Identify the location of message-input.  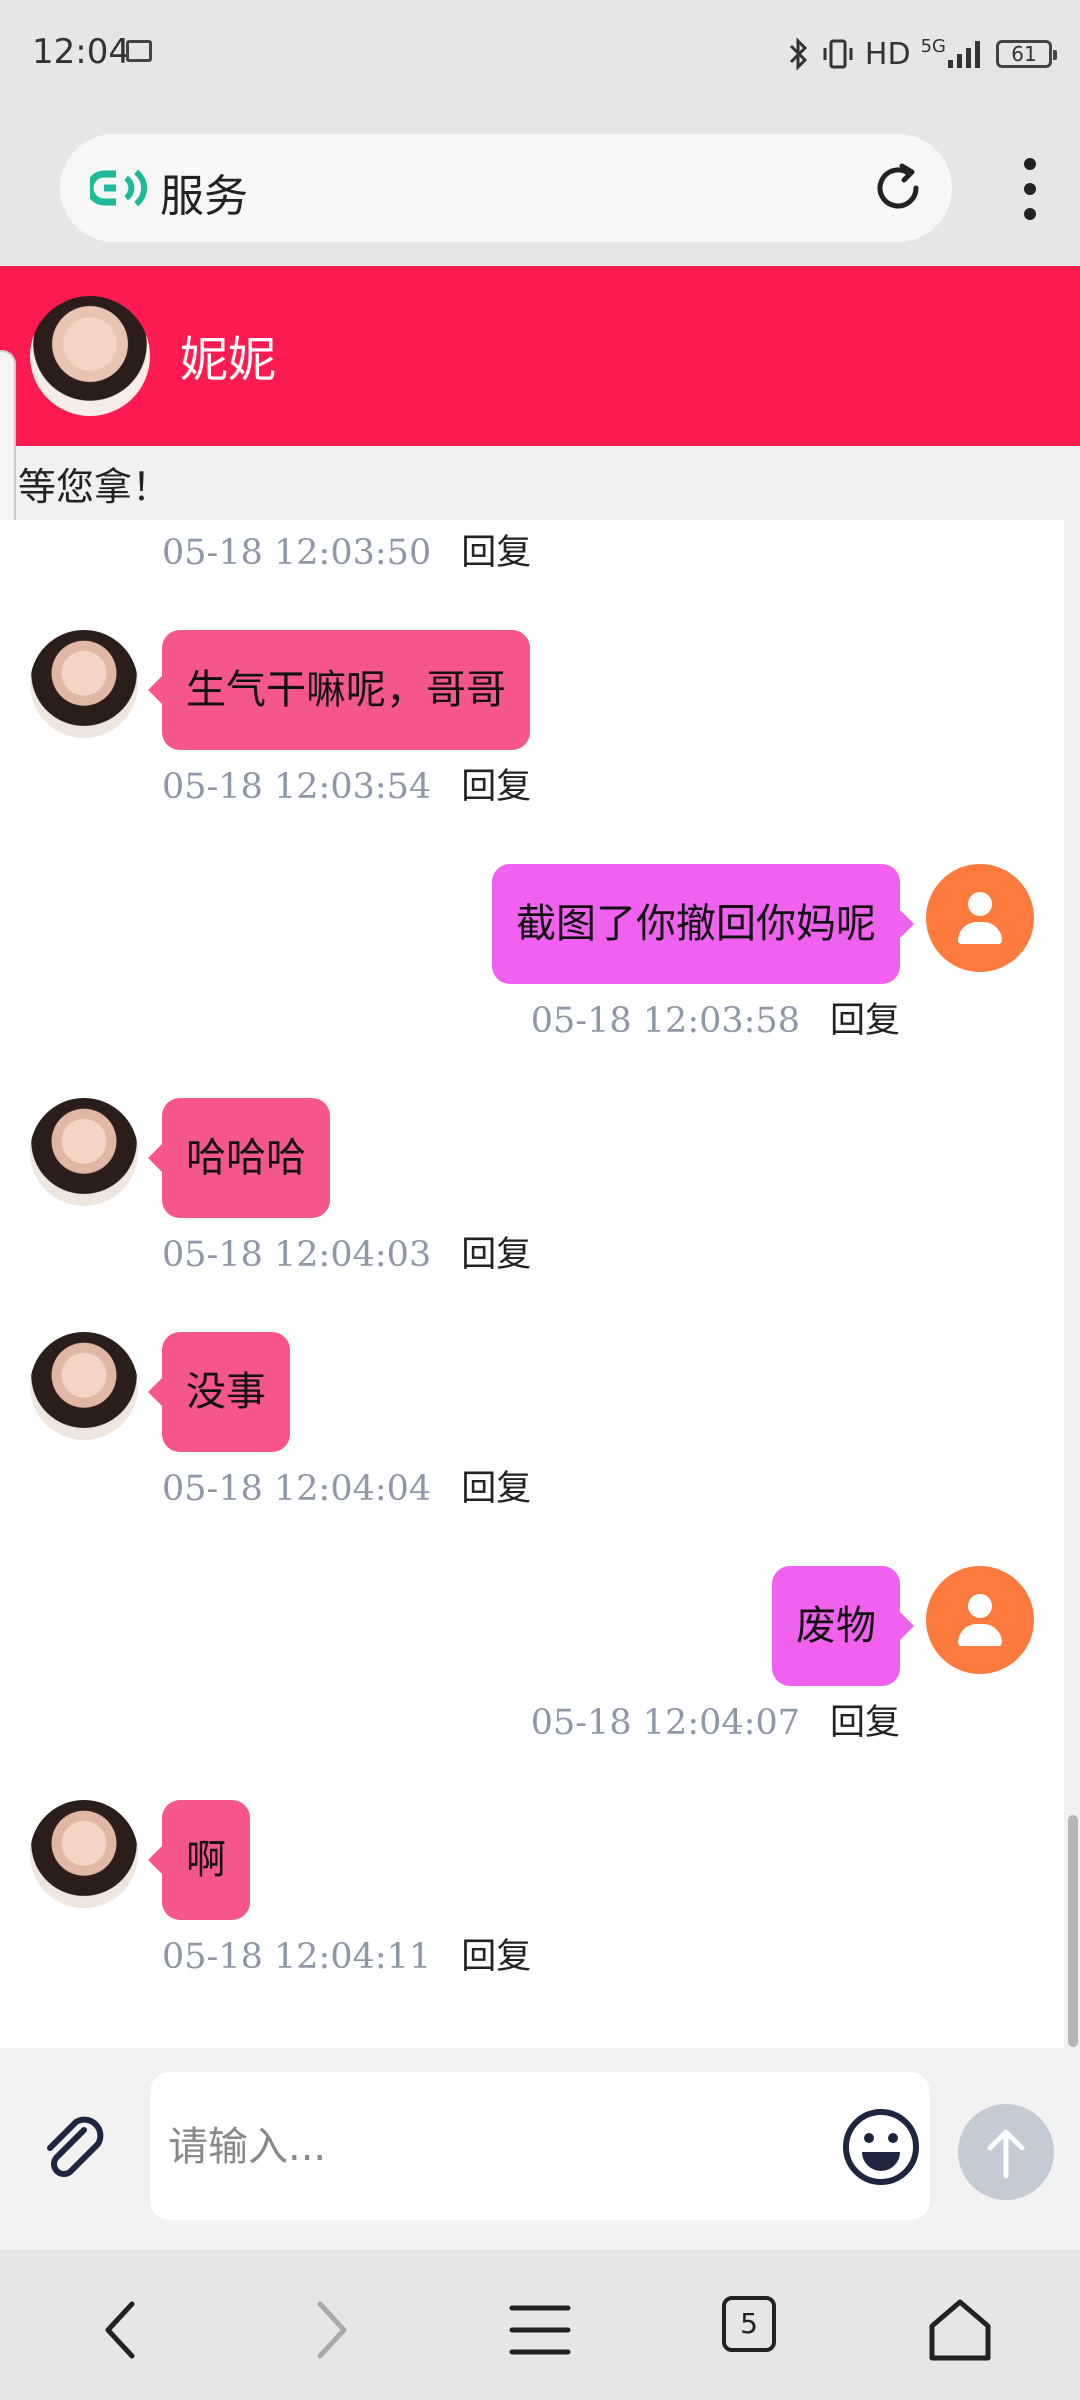
(478, 2147).